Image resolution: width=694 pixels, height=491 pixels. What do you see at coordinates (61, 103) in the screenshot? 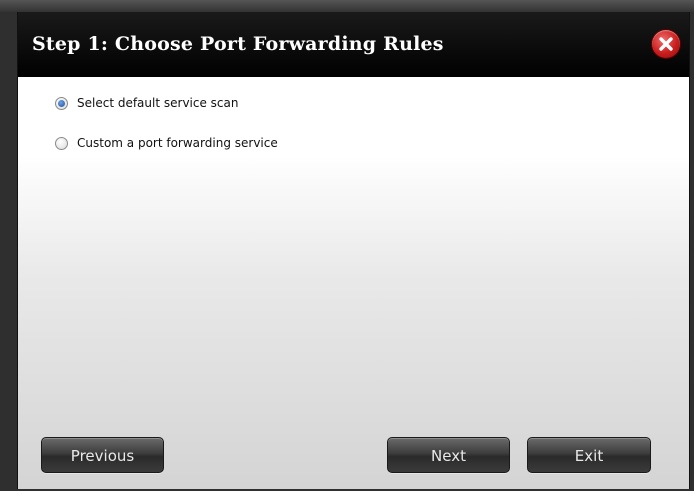
I see `radio-default-service-scan` at bounding box center [61, 103].